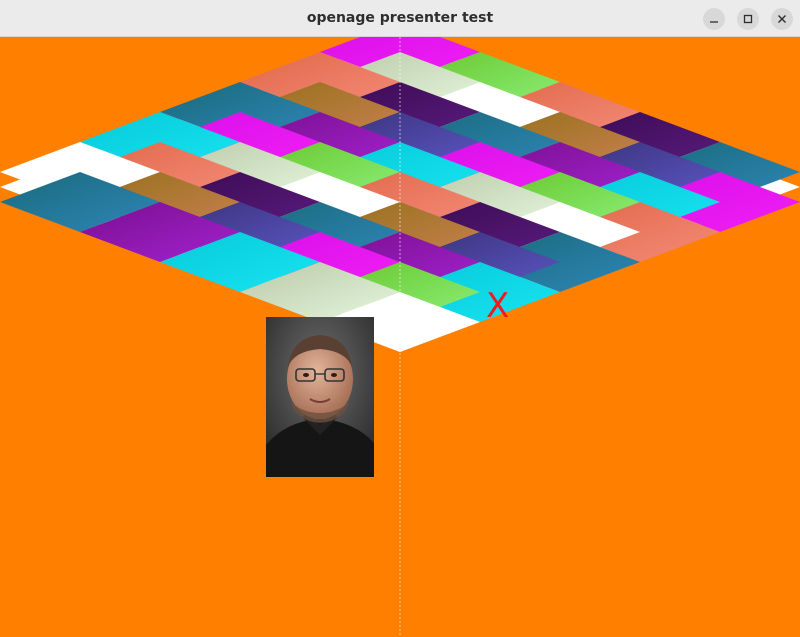 Image resolution: width=800 pixels, height=637 pixels. I want to click on minimize-button, so click(714, 19).